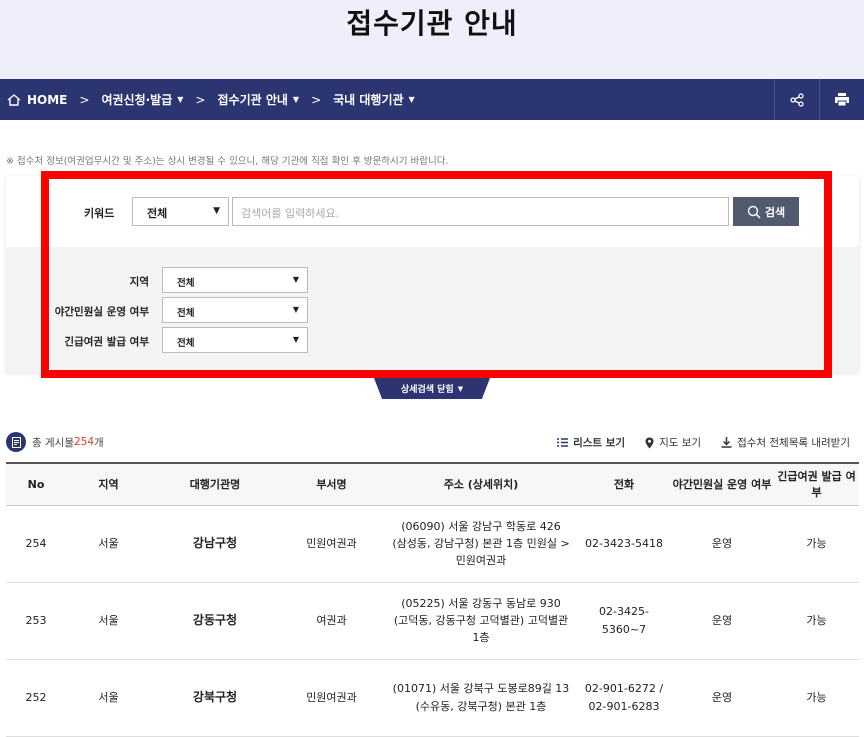  What do you see at coordinates (563, 442) in the screenshot?
I see `list-icon` at bounding box center [563, 442].